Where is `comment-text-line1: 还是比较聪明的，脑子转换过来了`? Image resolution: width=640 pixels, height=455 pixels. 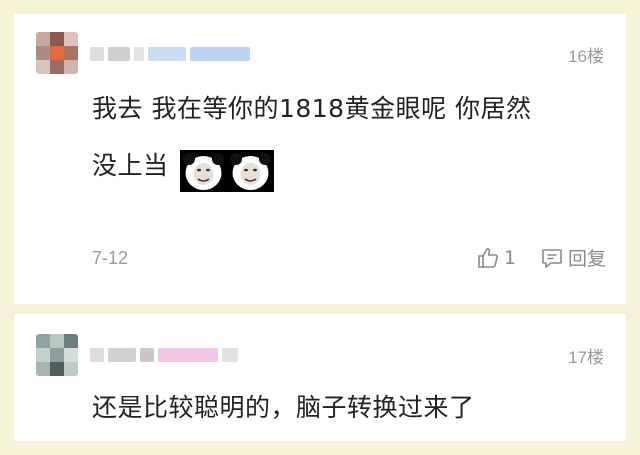
comment-text-line1: 还是比较聪明的，脑子转换过来了 is located at coordinates (283, 407).